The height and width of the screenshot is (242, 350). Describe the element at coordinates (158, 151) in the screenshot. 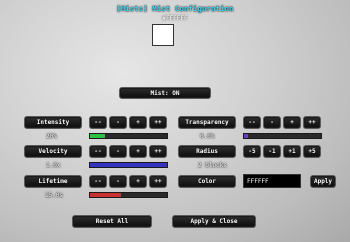

I see `velocity-increase-large-button: ++` at that location.